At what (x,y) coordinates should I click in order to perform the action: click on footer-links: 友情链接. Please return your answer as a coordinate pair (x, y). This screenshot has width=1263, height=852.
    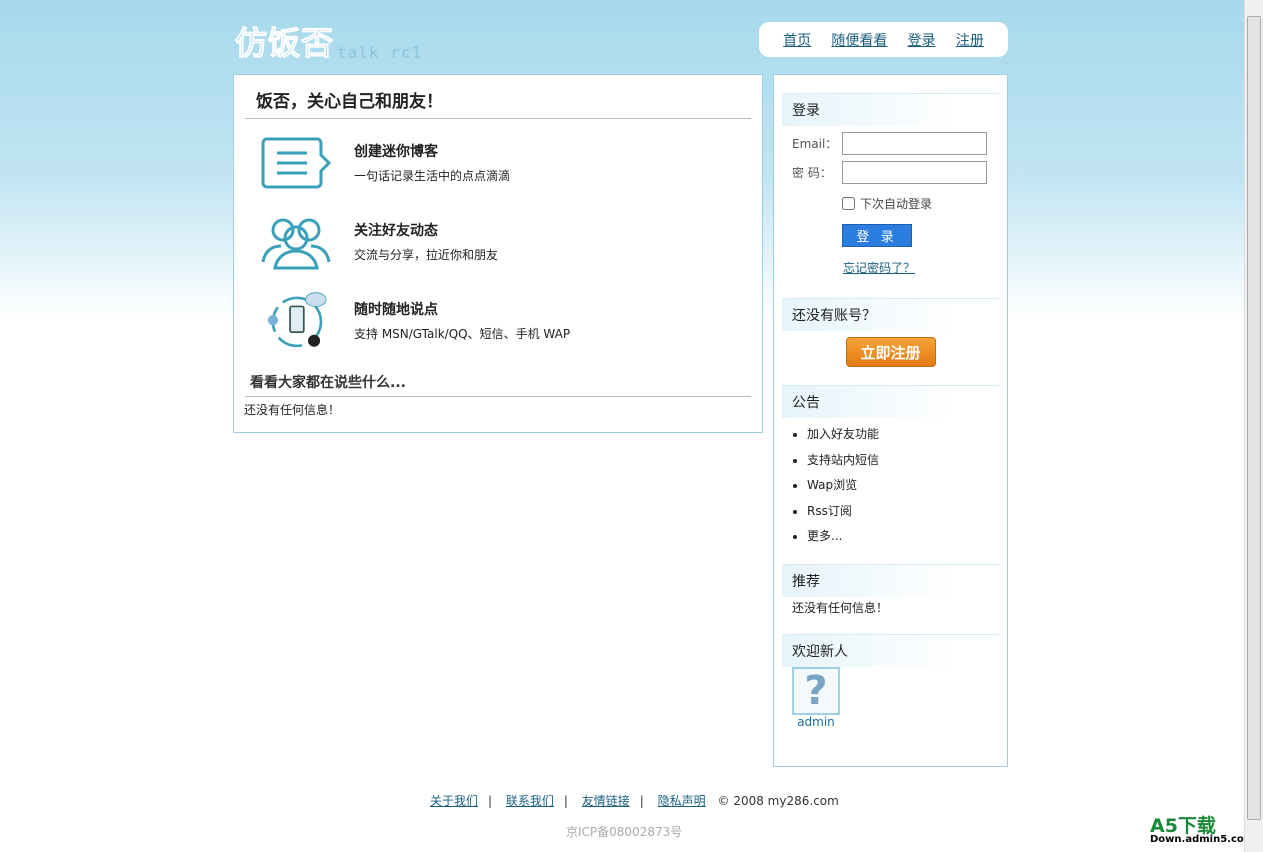
    Looking at the image, I should click on (606, 801).